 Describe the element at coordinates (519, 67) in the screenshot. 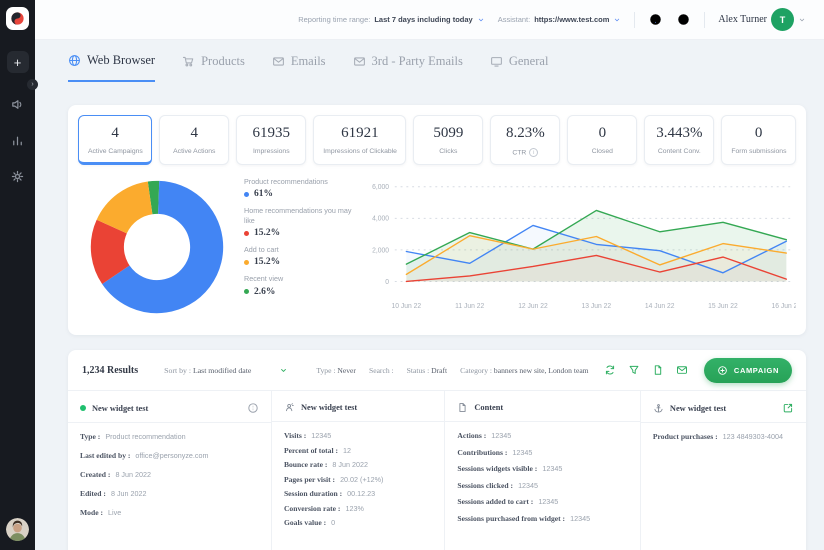

I see `tab-general: General` at that location.